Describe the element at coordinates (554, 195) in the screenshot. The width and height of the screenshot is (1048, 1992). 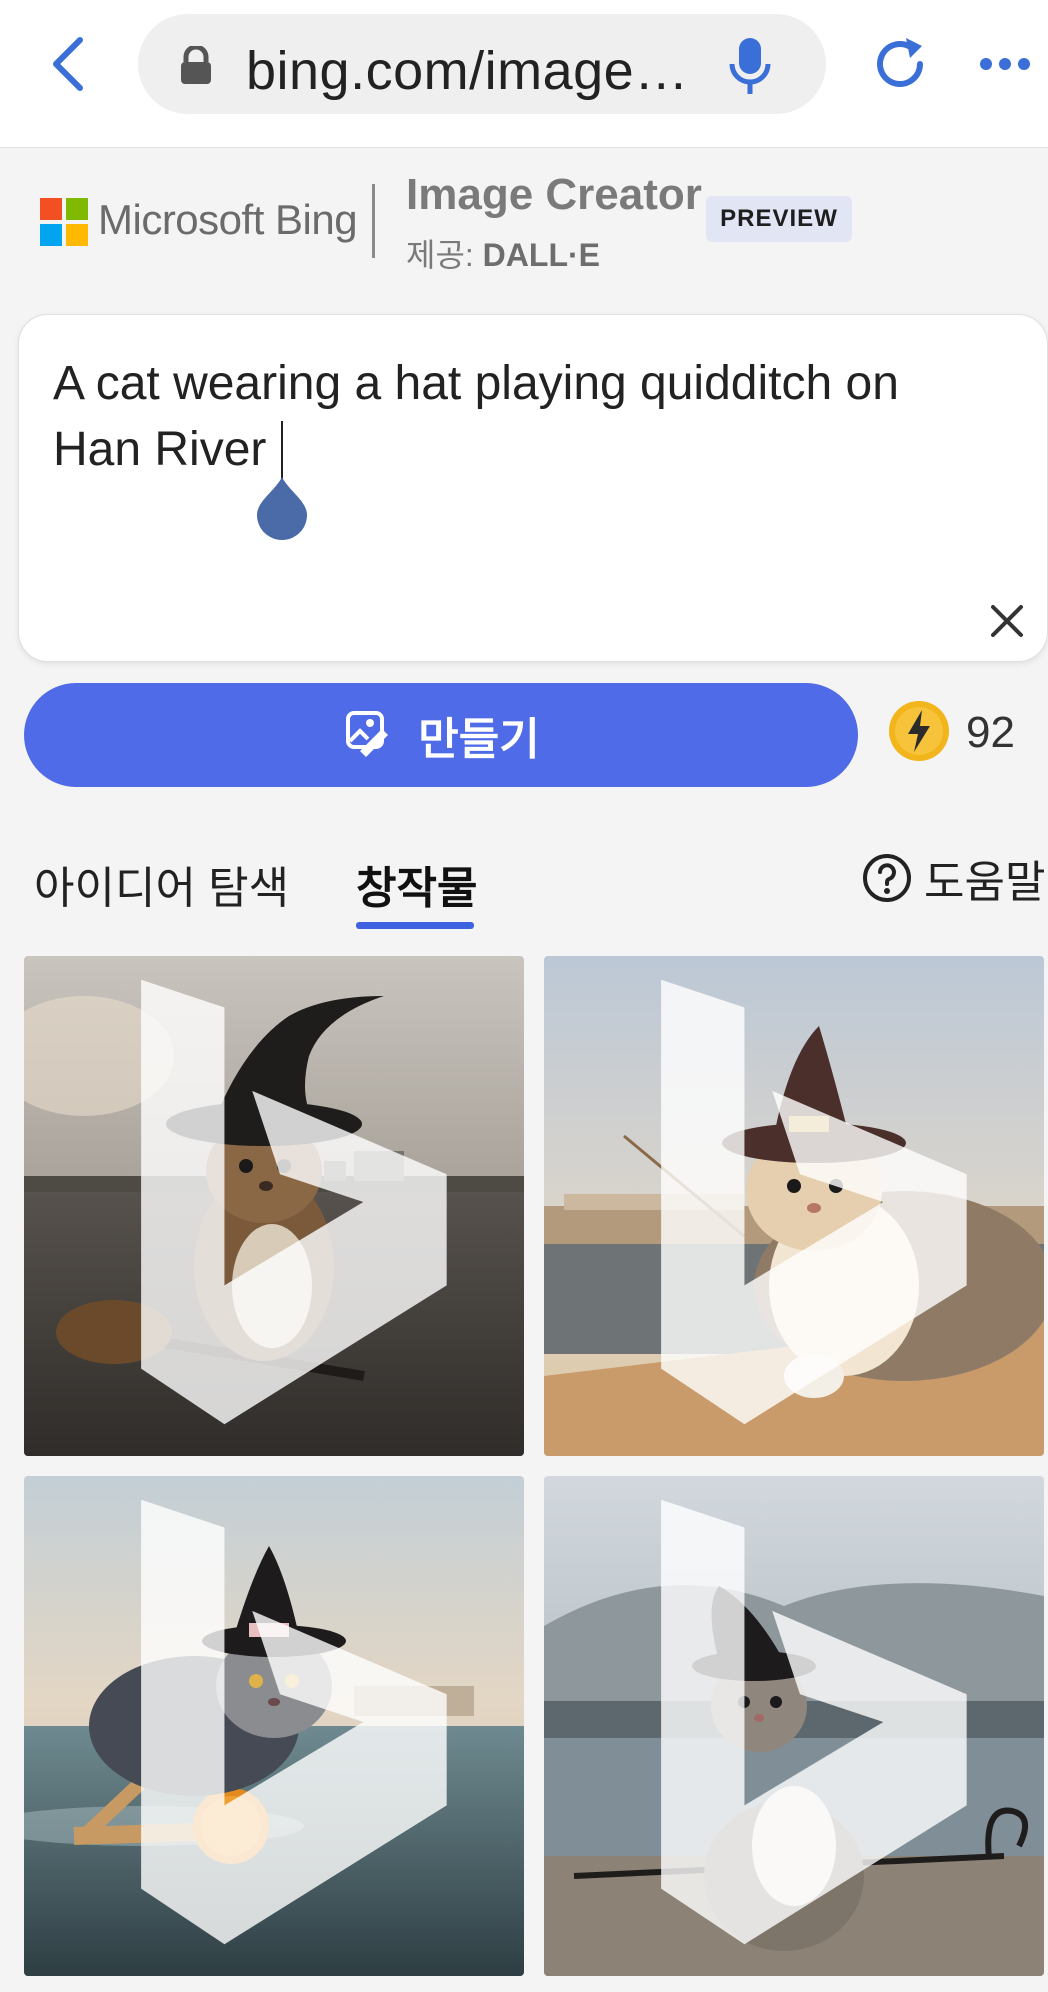
I see `product-title: Image Creator` at that location.